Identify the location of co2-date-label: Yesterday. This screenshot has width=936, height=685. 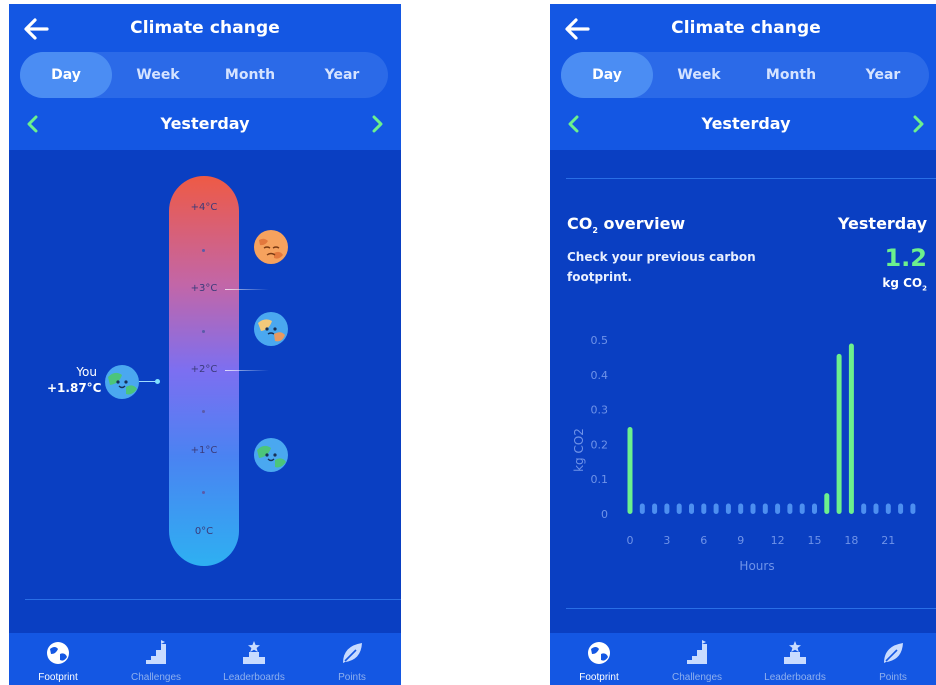
(882, 223).